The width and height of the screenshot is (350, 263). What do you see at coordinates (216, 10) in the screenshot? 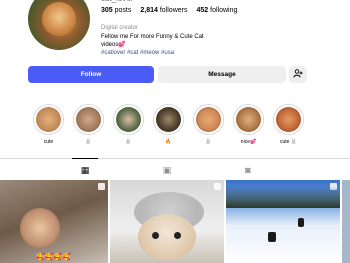
I see `following-stat: 452 following` at bounding box center [216, 10].